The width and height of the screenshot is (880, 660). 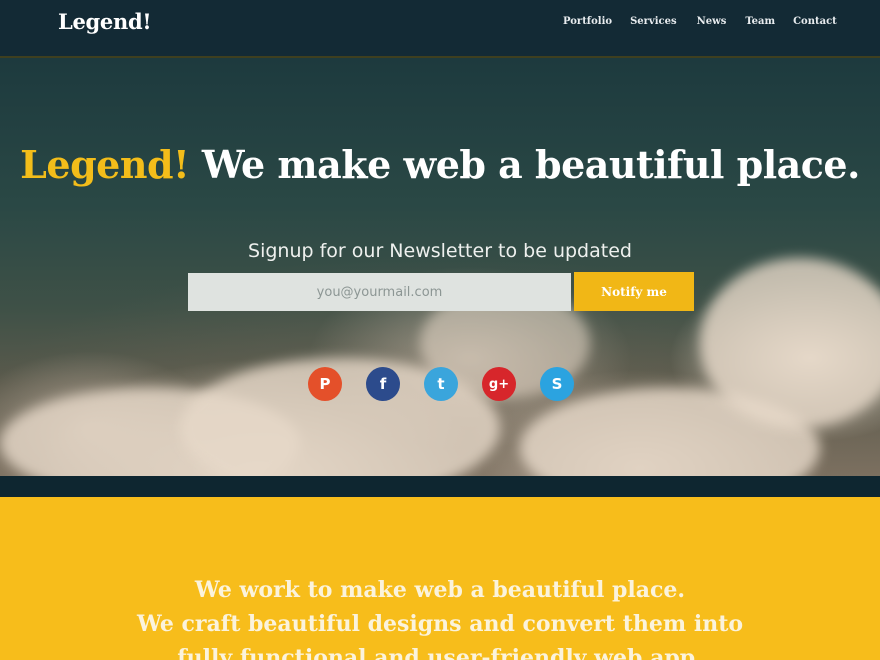 I want to click on about-line-1: We work to make web a beautiful place., so click(x=440, y=590).